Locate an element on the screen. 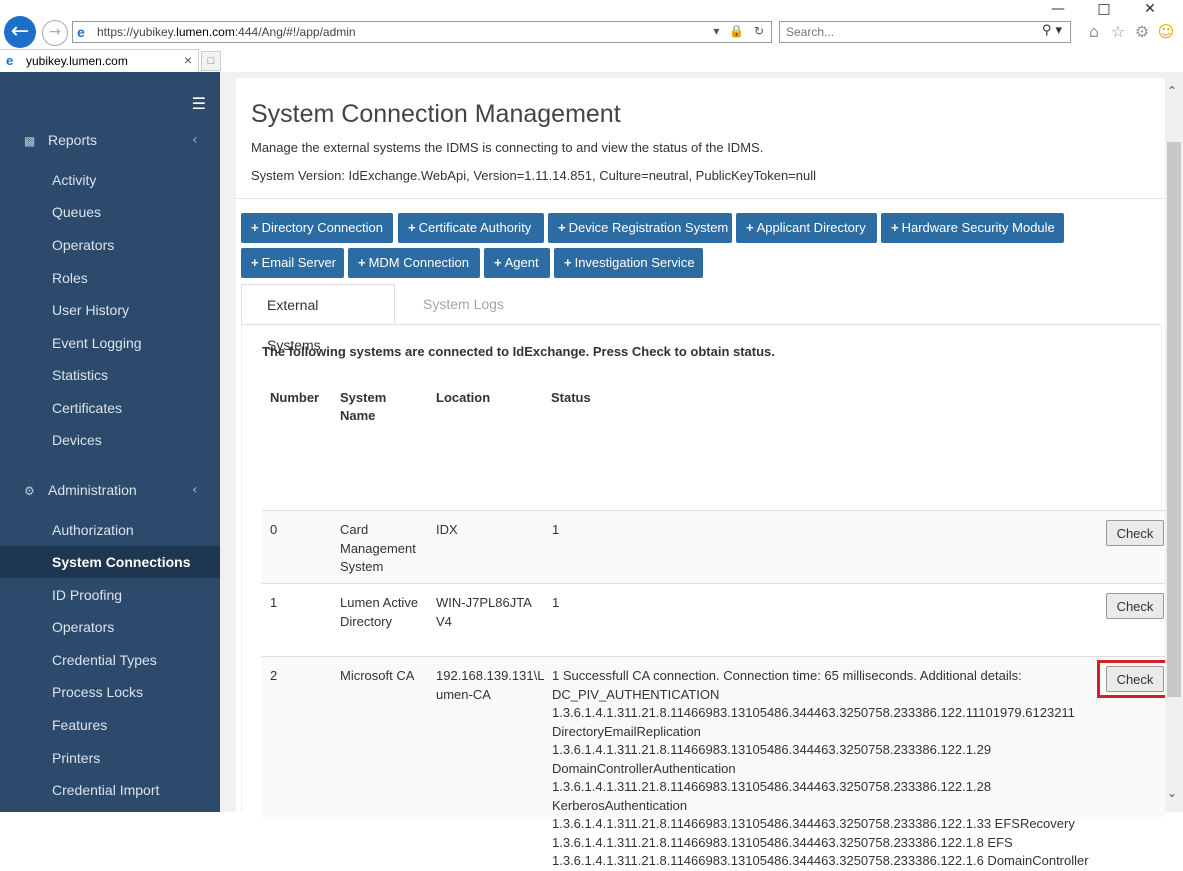 The image size is (1183, 871). sidebar-section-reports: ▩ Reports ‹ is located at coordinates (111, 140).